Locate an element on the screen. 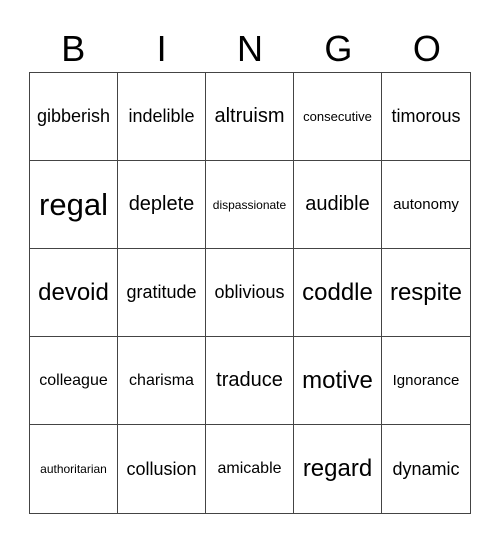  bingo-header: B I N G O is located at coordinates (250, 49).